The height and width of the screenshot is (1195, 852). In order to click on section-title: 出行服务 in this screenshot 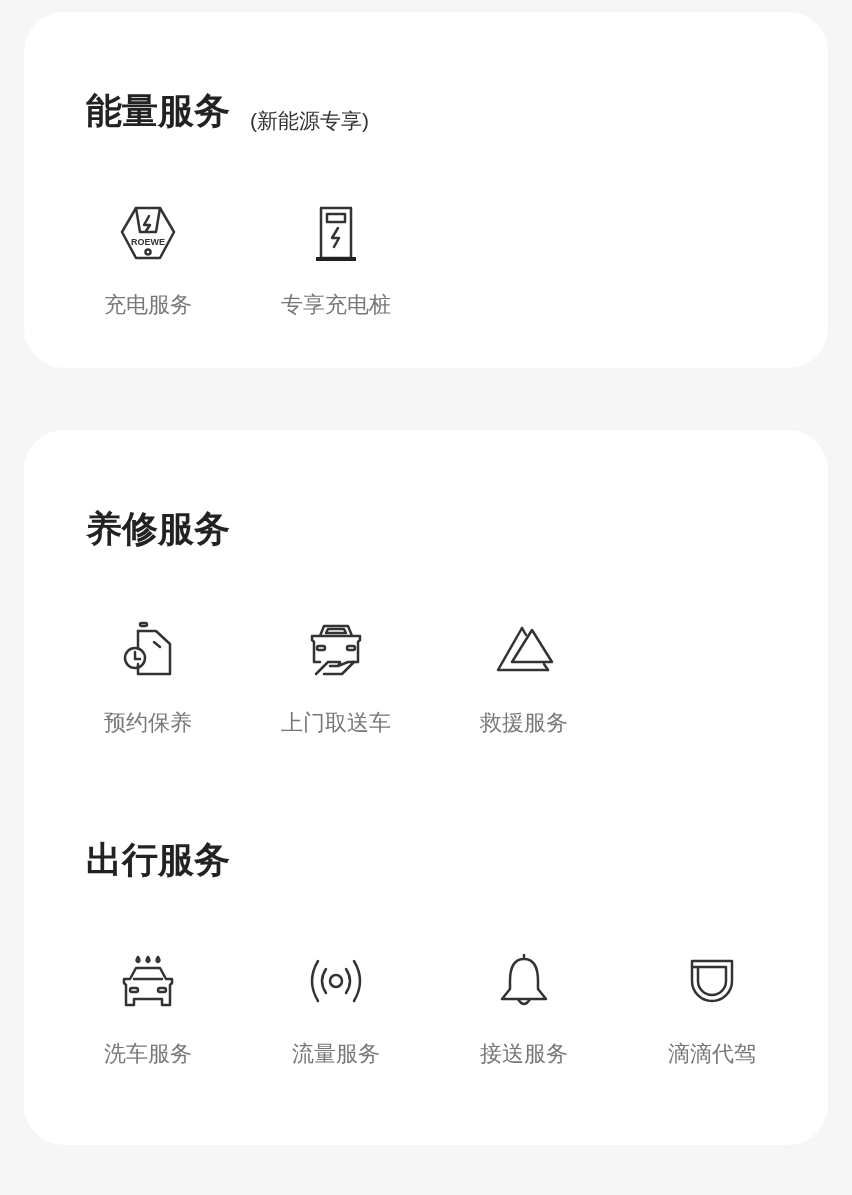, I will do `click(158, 860)`.